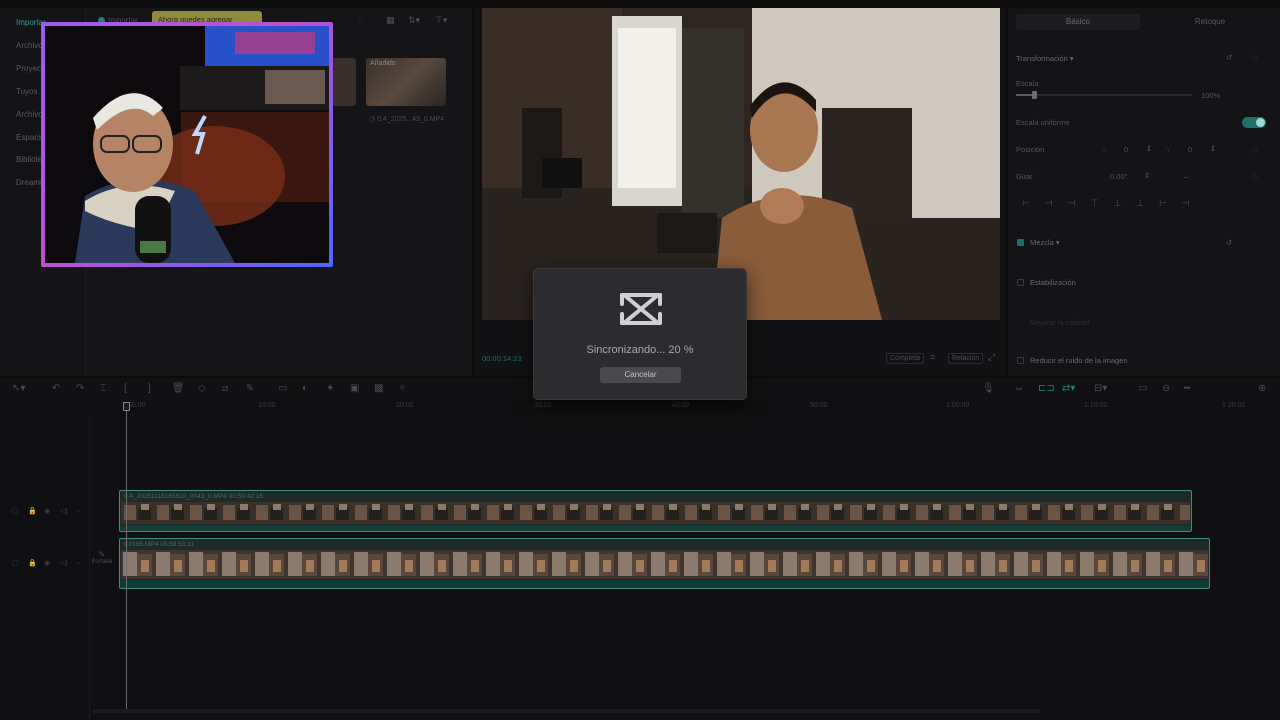 Image resolution: width=1280 pixels, height=720 pixels. I want to click on scale-value: 100%, so click(1210, 95).